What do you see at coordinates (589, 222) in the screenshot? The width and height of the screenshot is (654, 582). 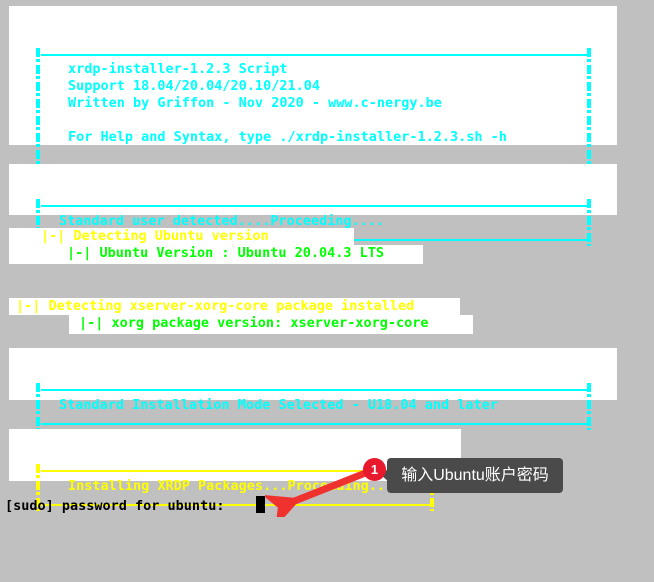 I see `user-box-right-border` at bounding box center [589, 222].